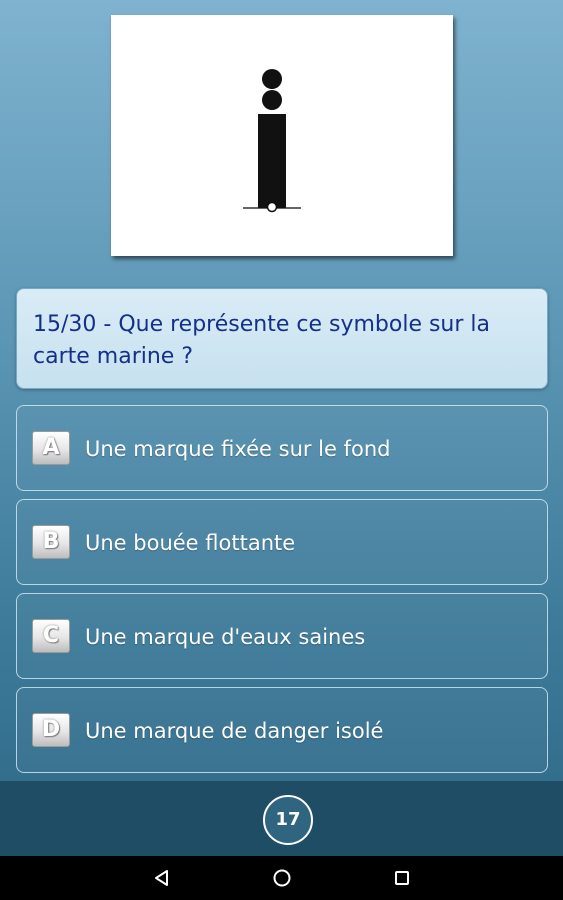 Image resolution: width=563 pixels, height=900 pixels. What do you see at coordinates (190, 543) in the screenshot?
I see `answer-label: Une bouée flottante` at bounding box center [190, 543].